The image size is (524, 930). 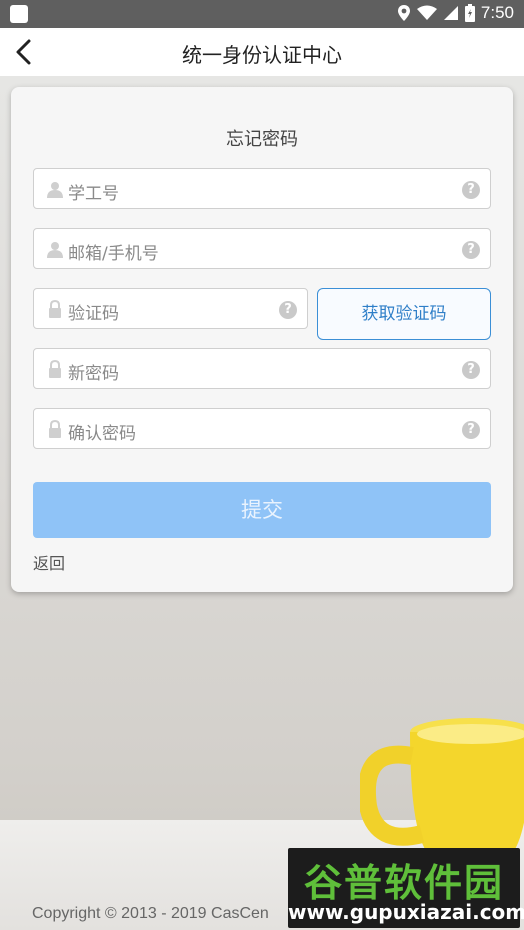 I want to click on notification-icon, so click(x=19, y=14).